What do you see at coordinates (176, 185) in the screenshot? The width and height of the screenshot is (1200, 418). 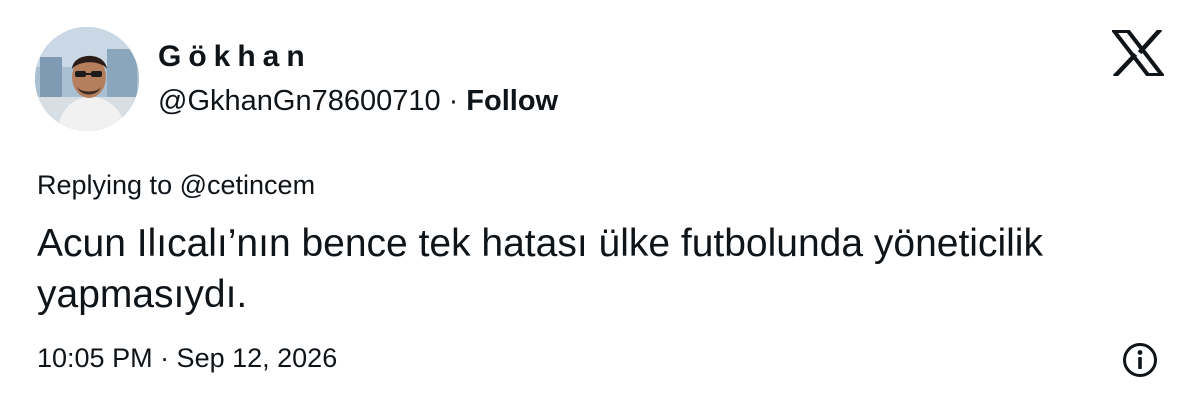 I see `replying-to: Replying to @cetincem` at bounding box center [176, 185].